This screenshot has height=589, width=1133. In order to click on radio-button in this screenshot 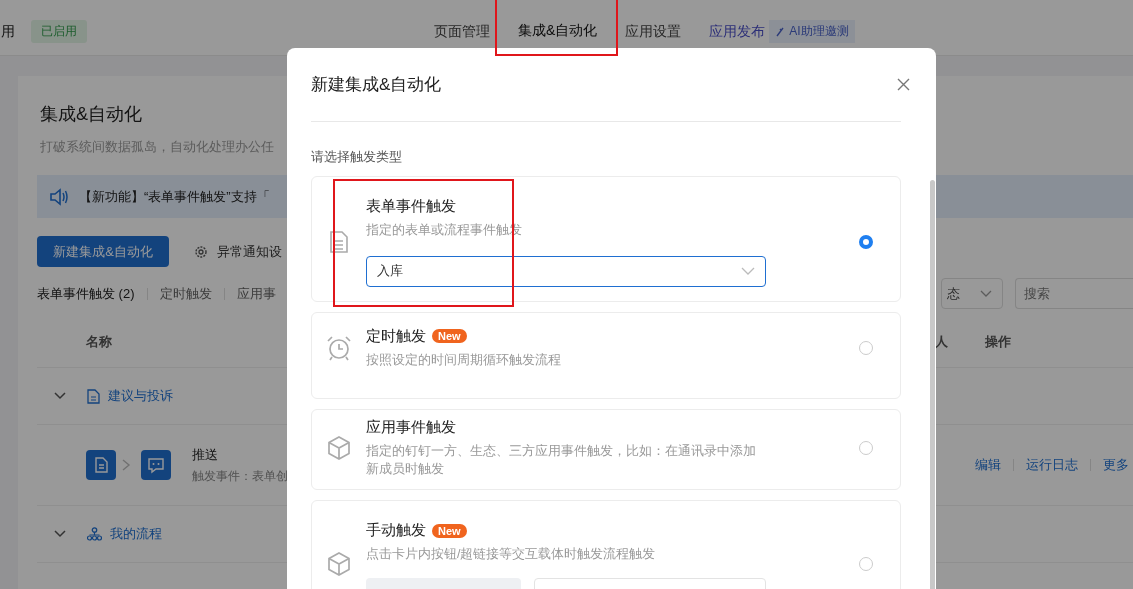, I will do `click(866, 241)`.